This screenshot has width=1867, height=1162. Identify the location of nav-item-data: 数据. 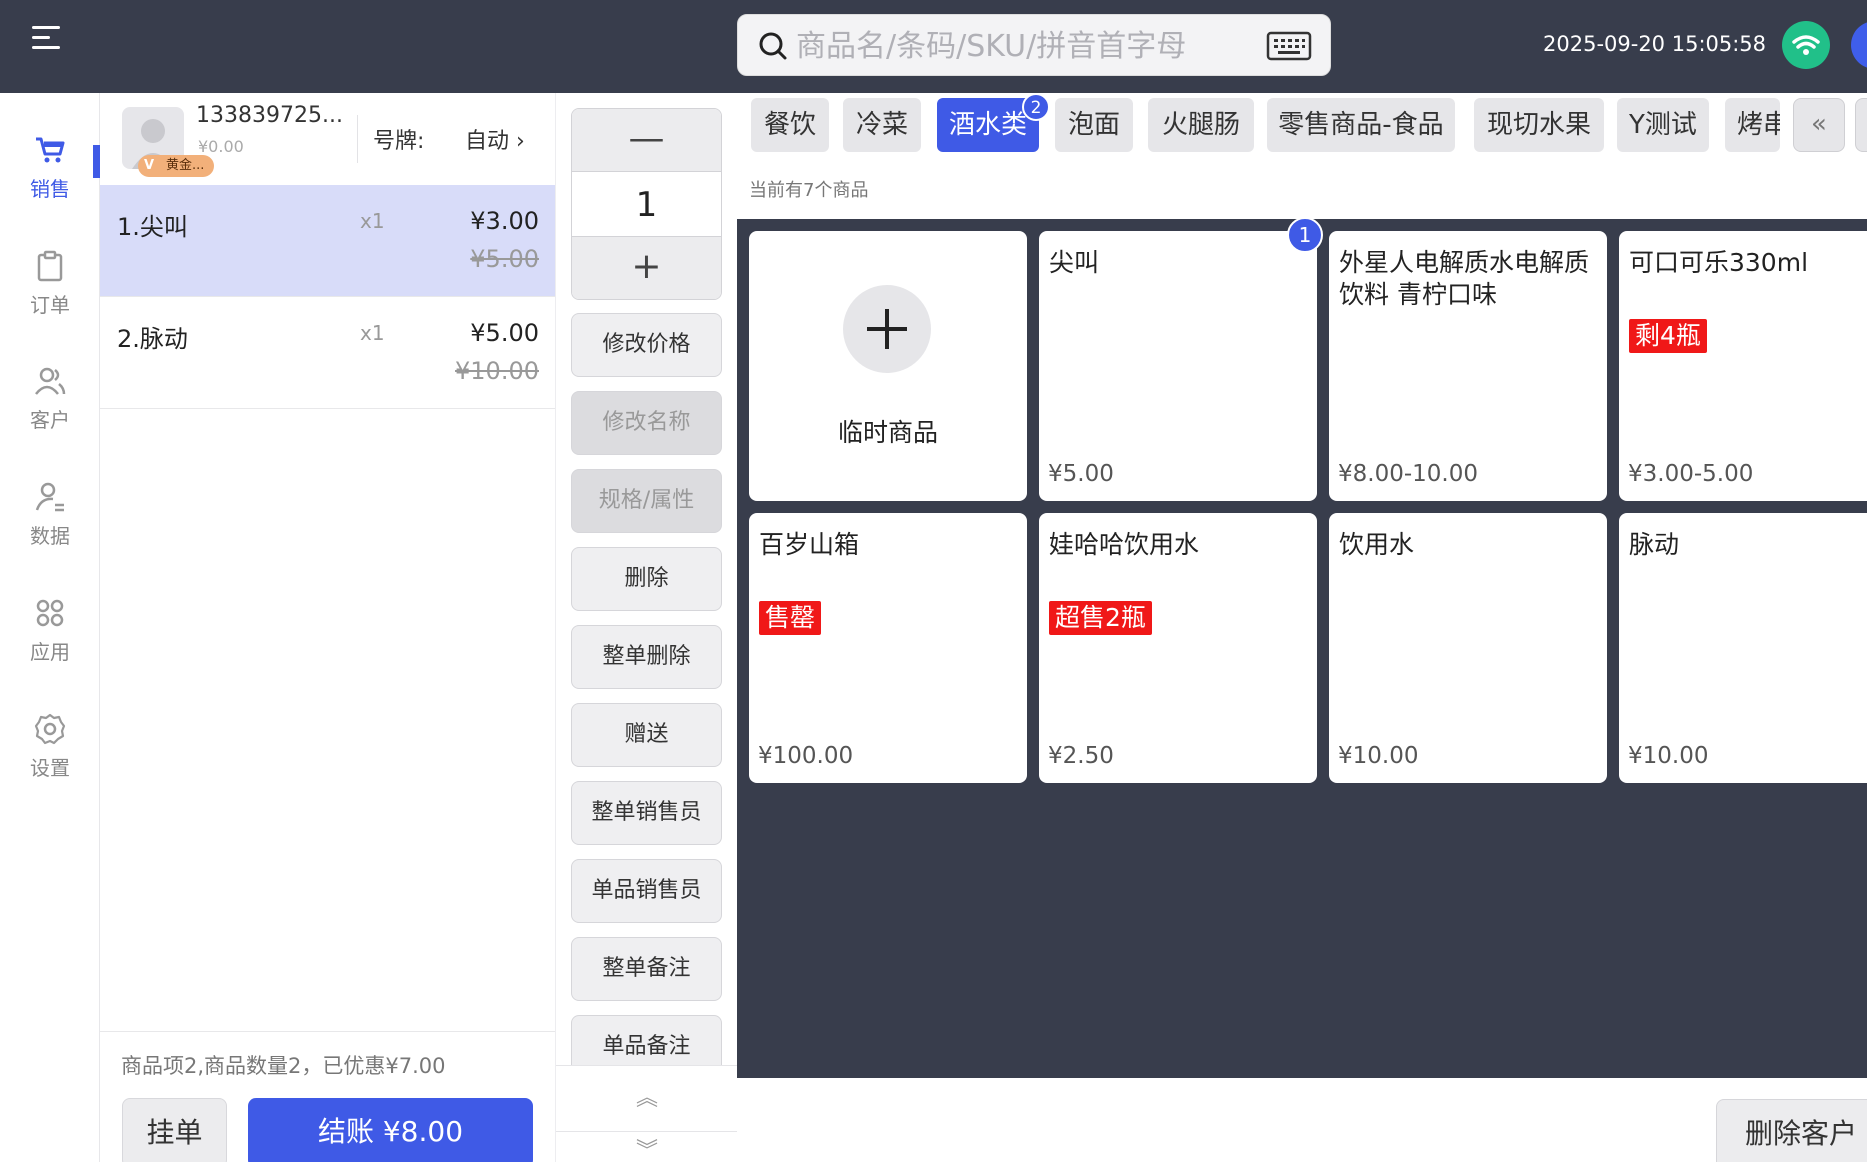
(50, 530).